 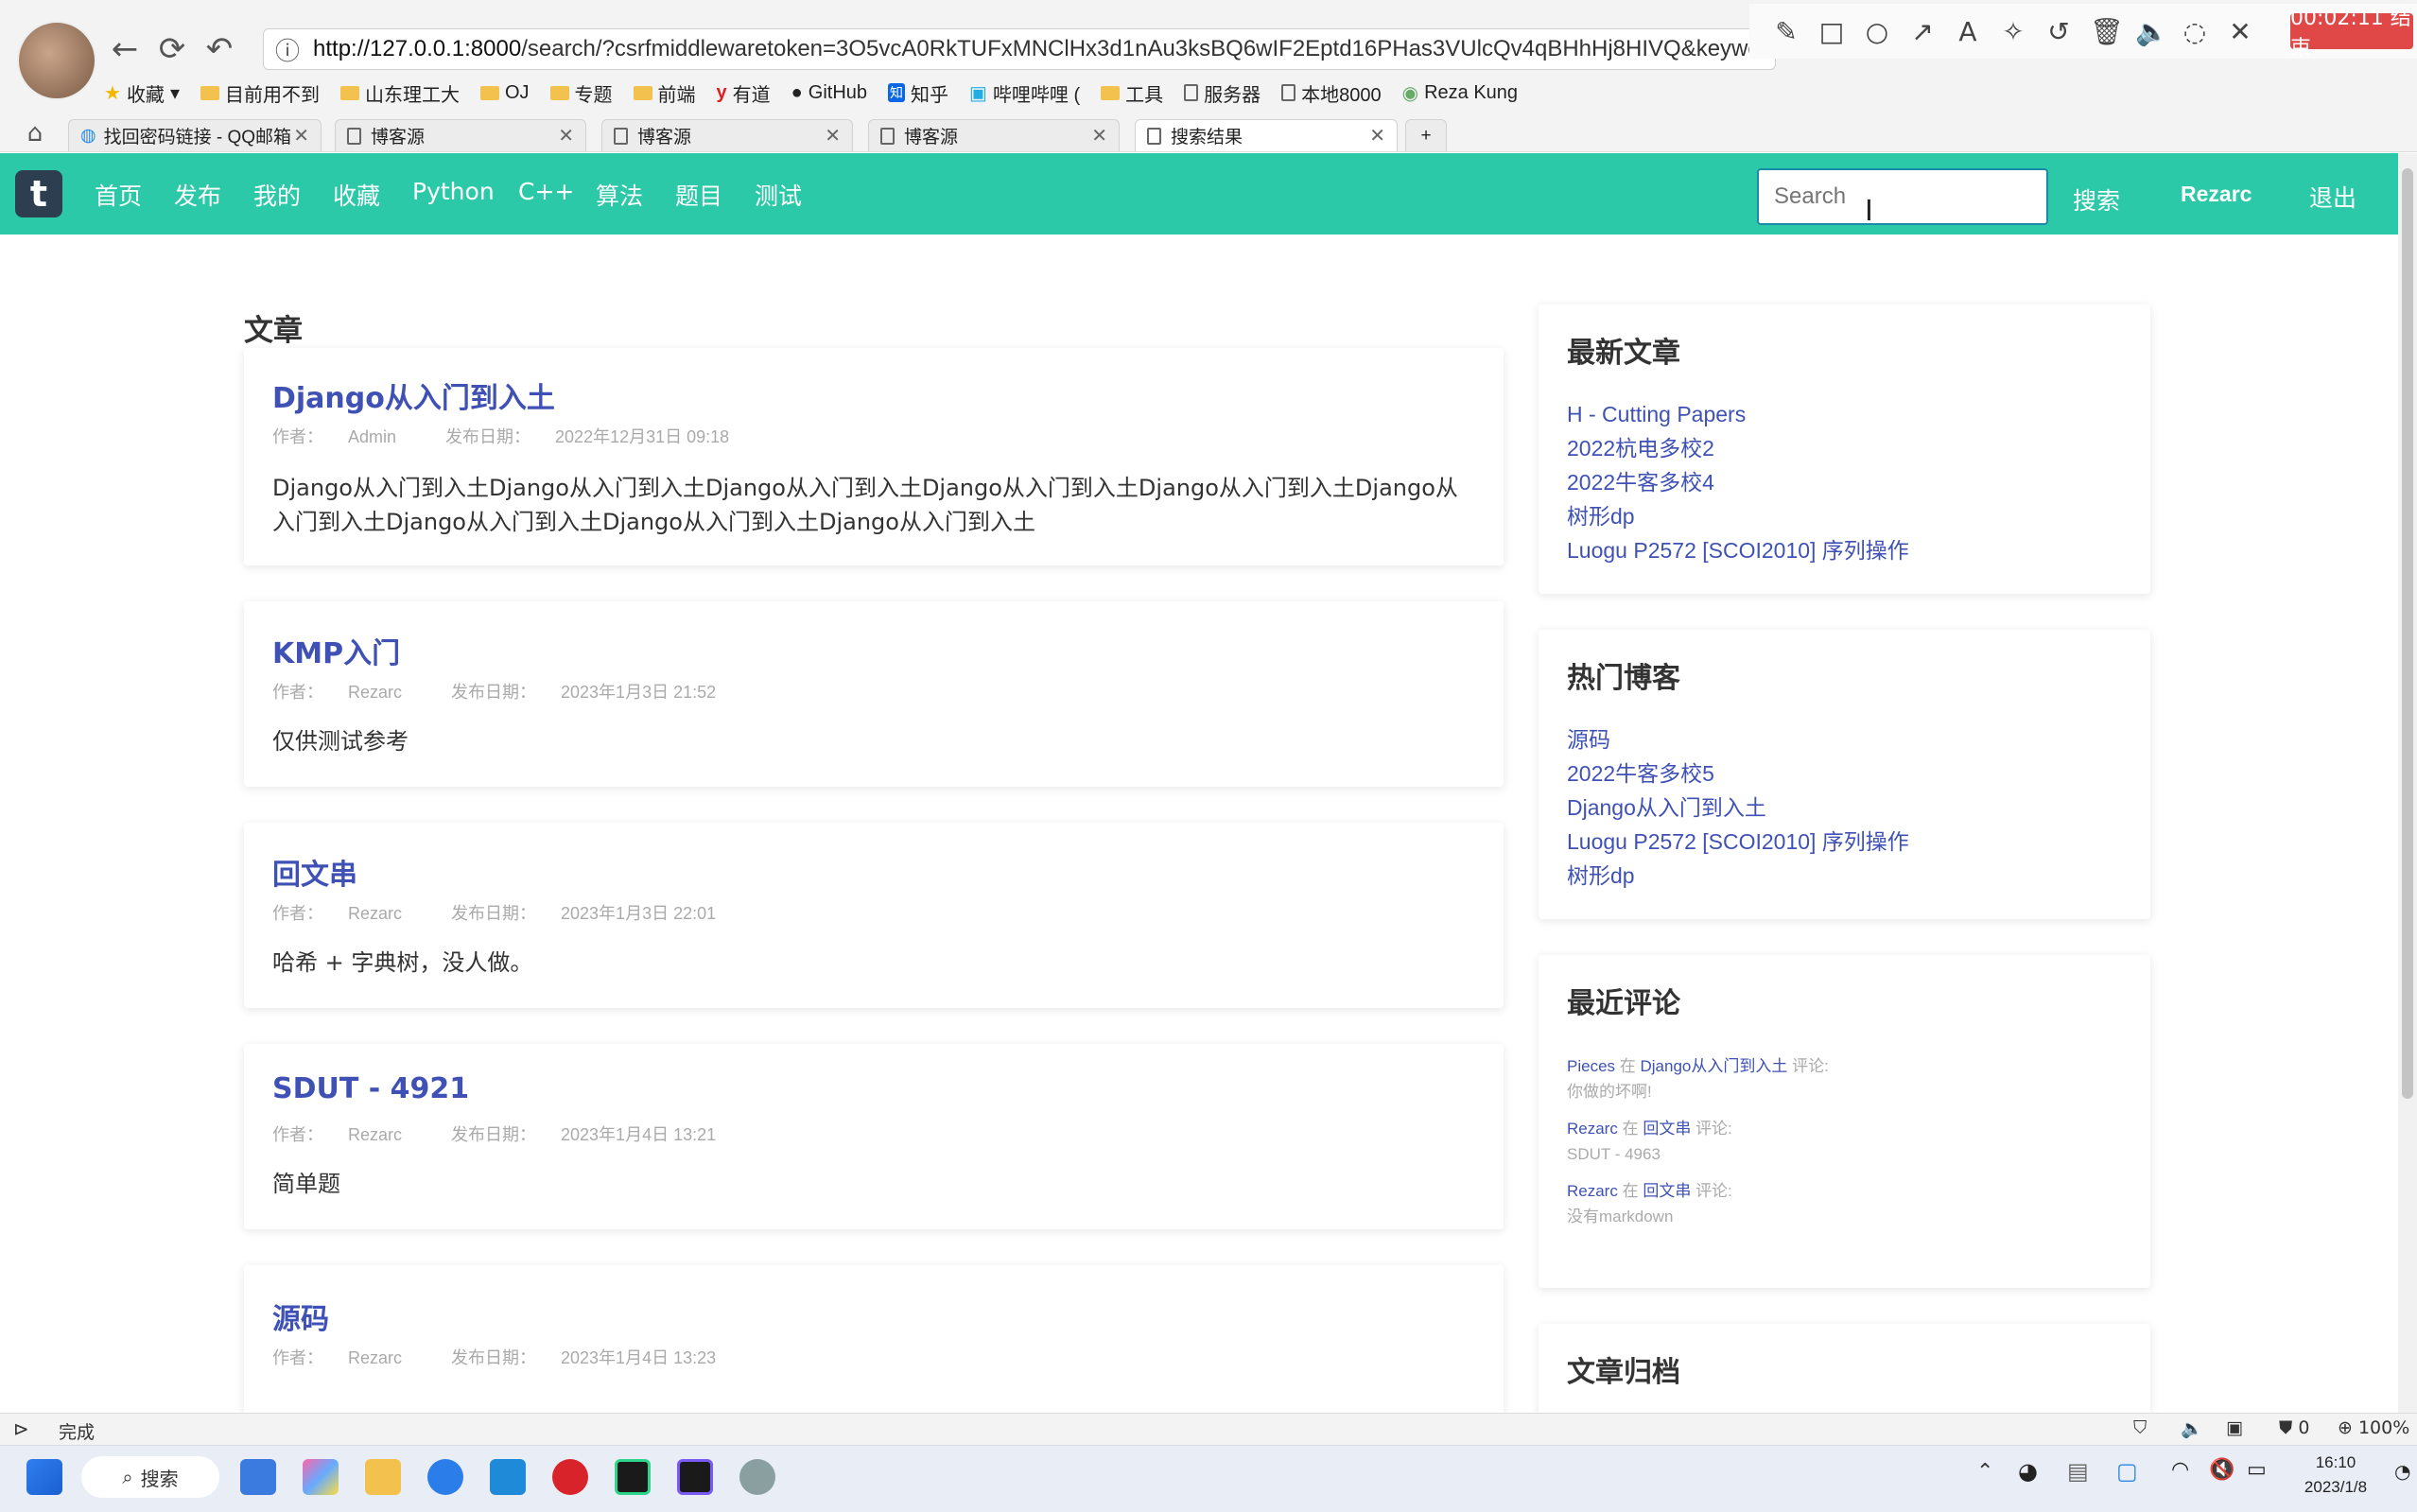 I want to click on hot-blog-link: Luogu P2572 [SCOI2010] 序列操作, so click(x=1738, y=842).